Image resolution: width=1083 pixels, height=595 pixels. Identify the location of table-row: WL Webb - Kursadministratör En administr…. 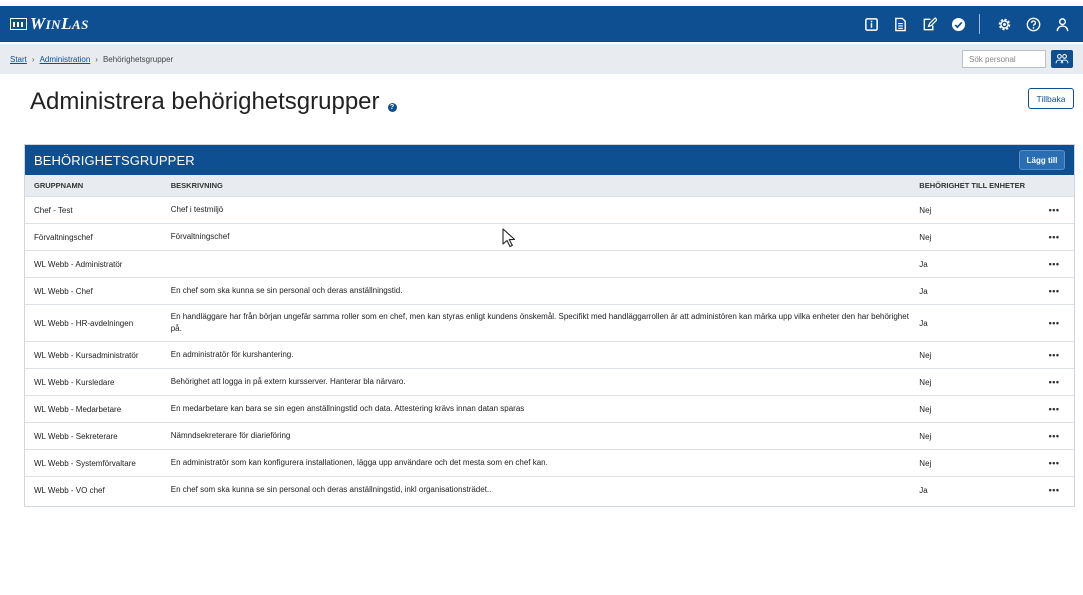
(549, 354).